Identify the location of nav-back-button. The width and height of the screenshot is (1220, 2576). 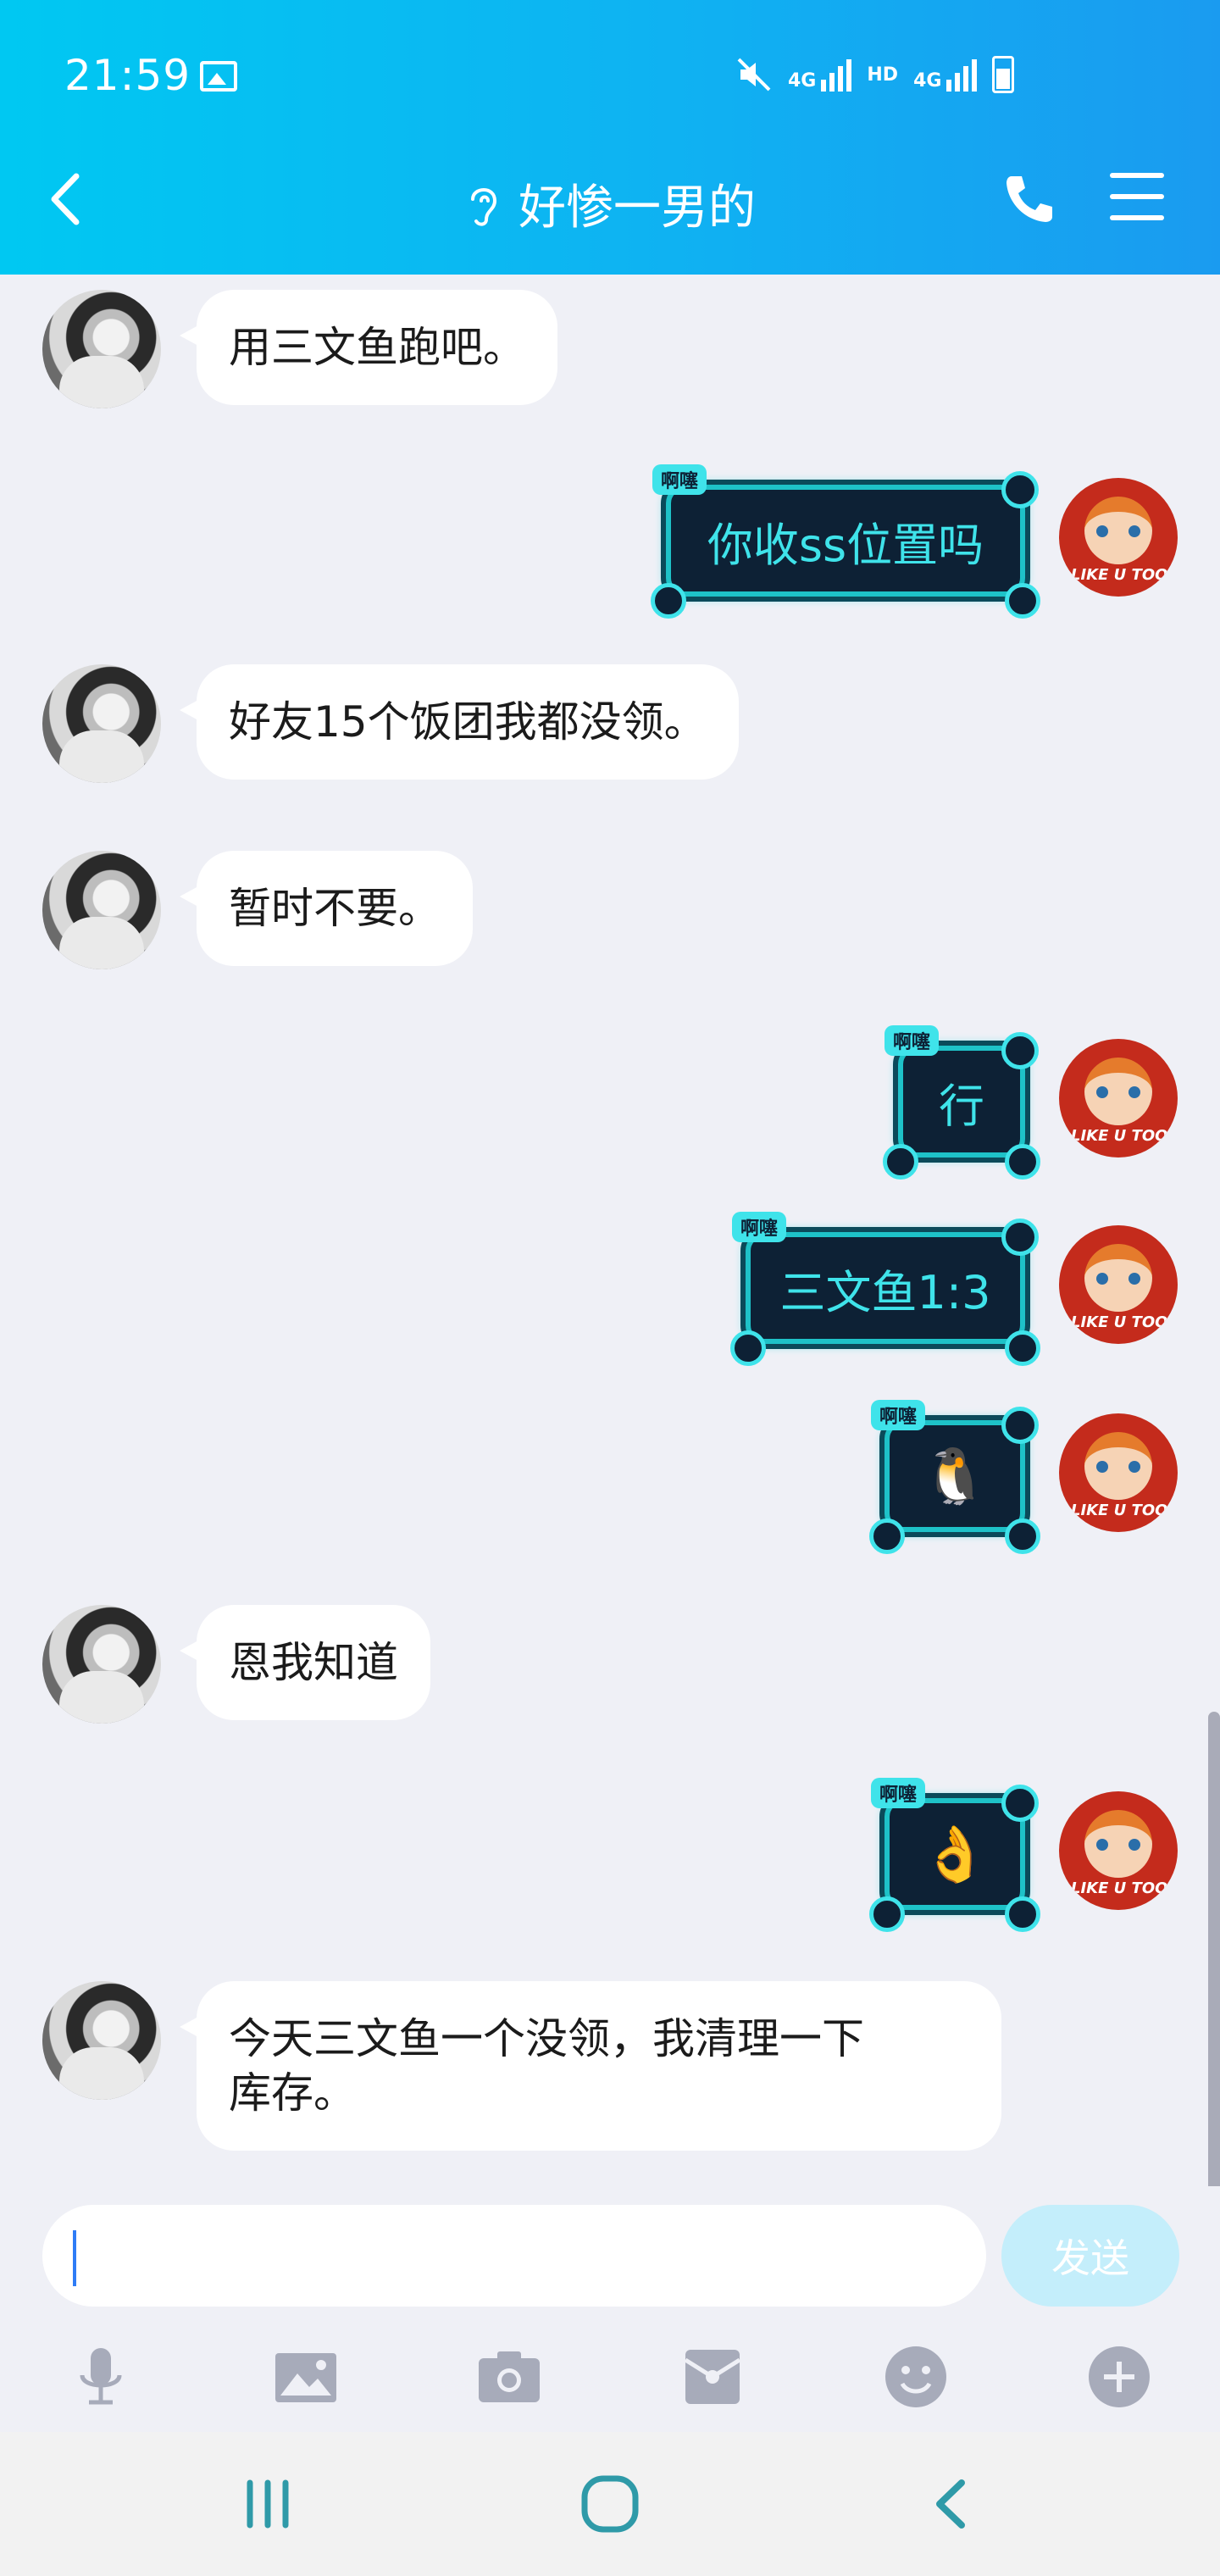
(952, 2504).